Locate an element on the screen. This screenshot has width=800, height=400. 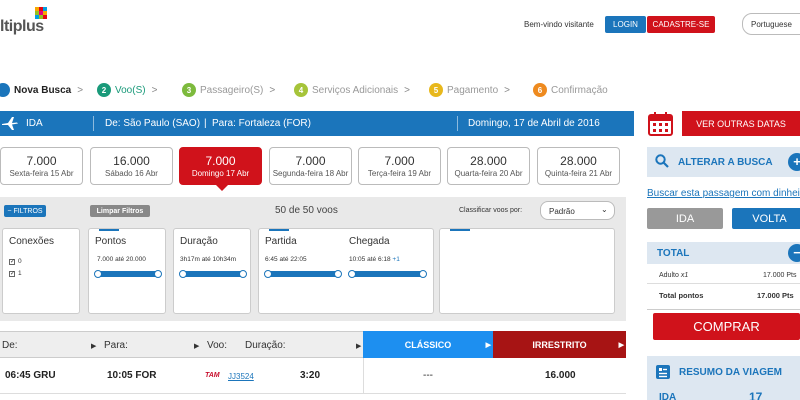
buy-button: COMPRAR is located at coordinates (726, 326).